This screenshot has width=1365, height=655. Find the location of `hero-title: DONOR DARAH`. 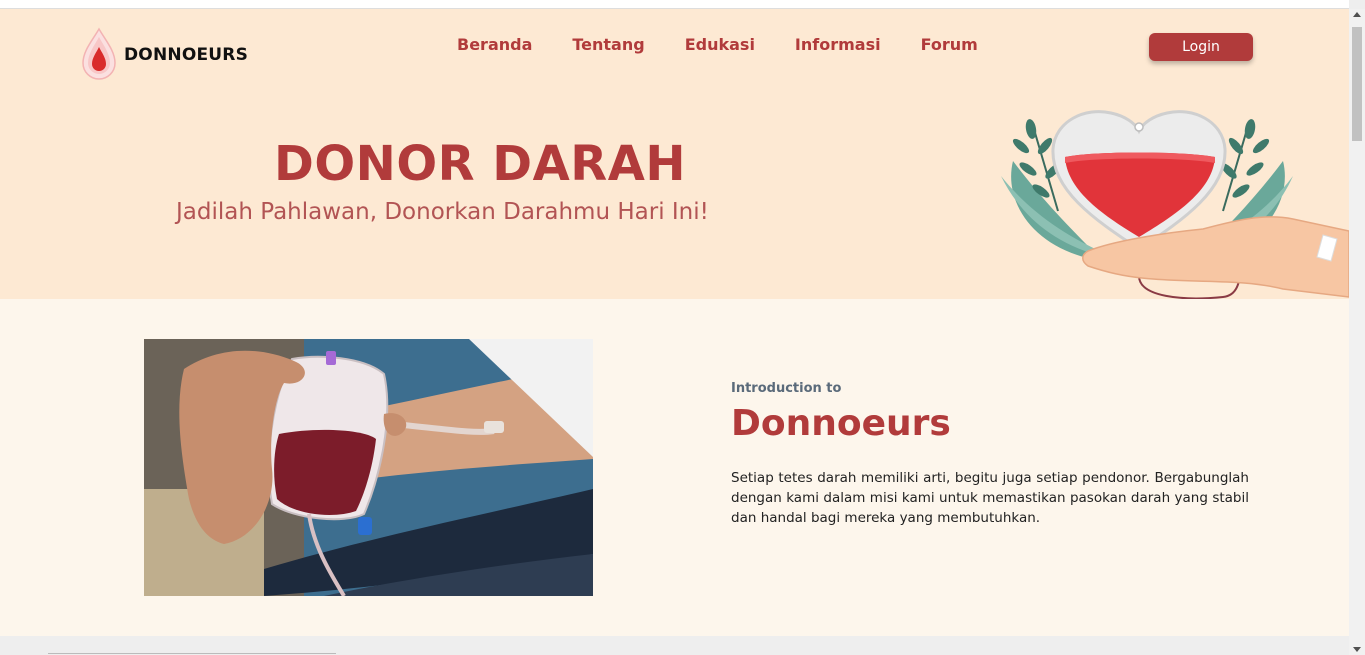

hero-title: DONOR DARAH is located at coordinates (480, 164).